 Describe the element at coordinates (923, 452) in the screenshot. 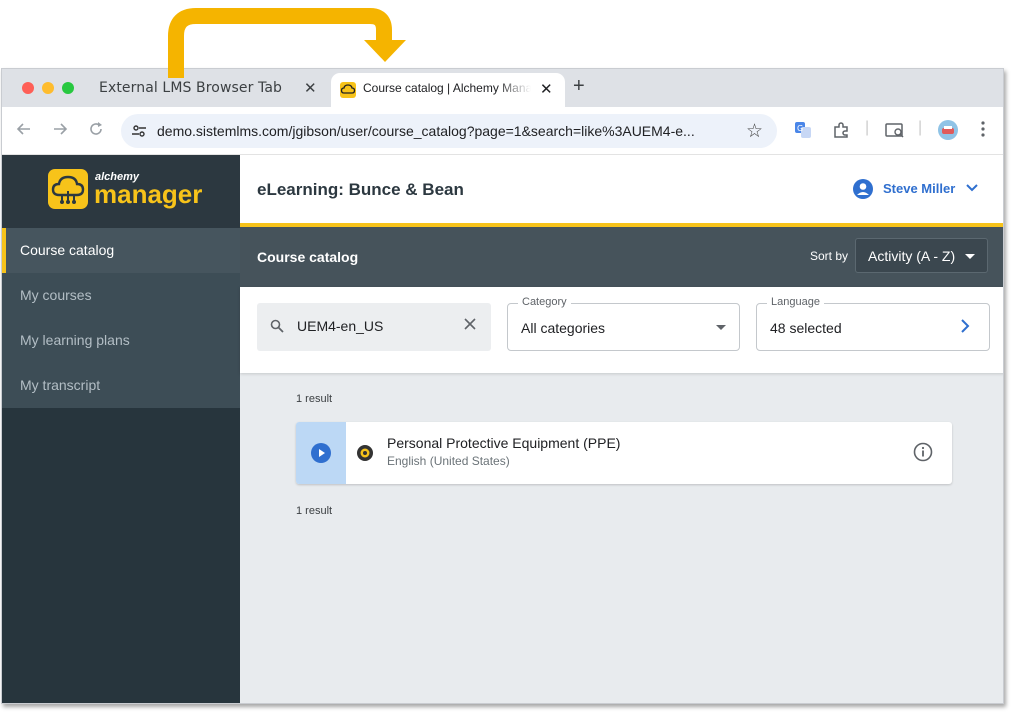

I see `info-icon` at that location.